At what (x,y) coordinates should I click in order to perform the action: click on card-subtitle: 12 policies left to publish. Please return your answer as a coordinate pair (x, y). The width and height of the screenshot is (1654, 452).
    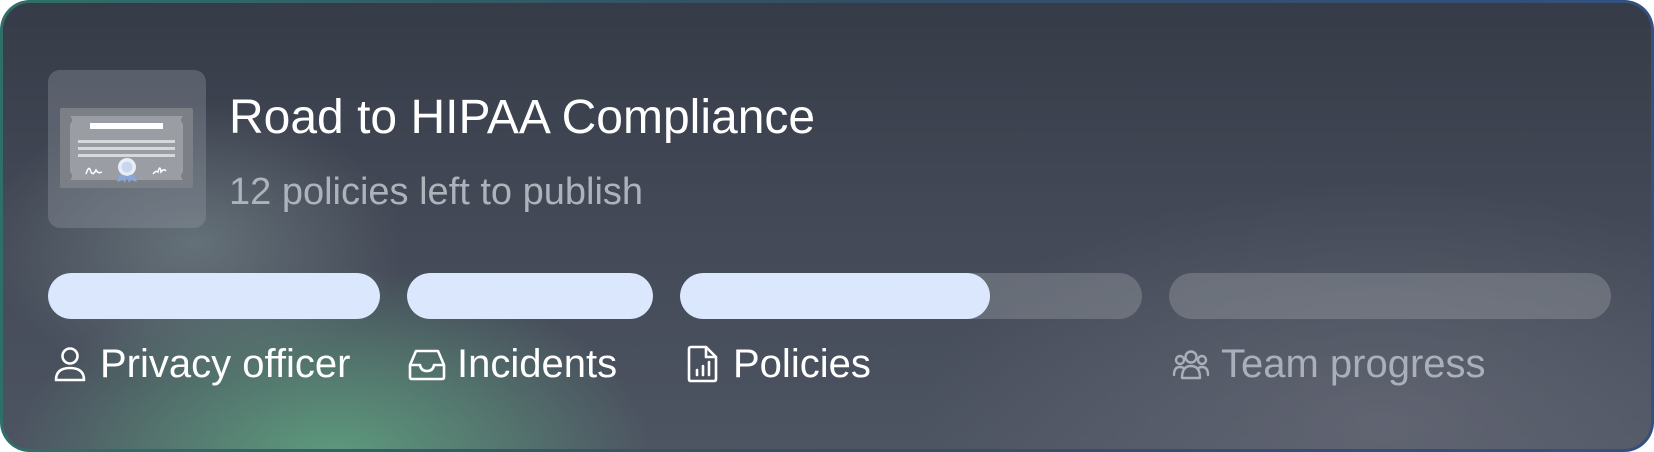
    Looking at the image, I should click on (436, 192).